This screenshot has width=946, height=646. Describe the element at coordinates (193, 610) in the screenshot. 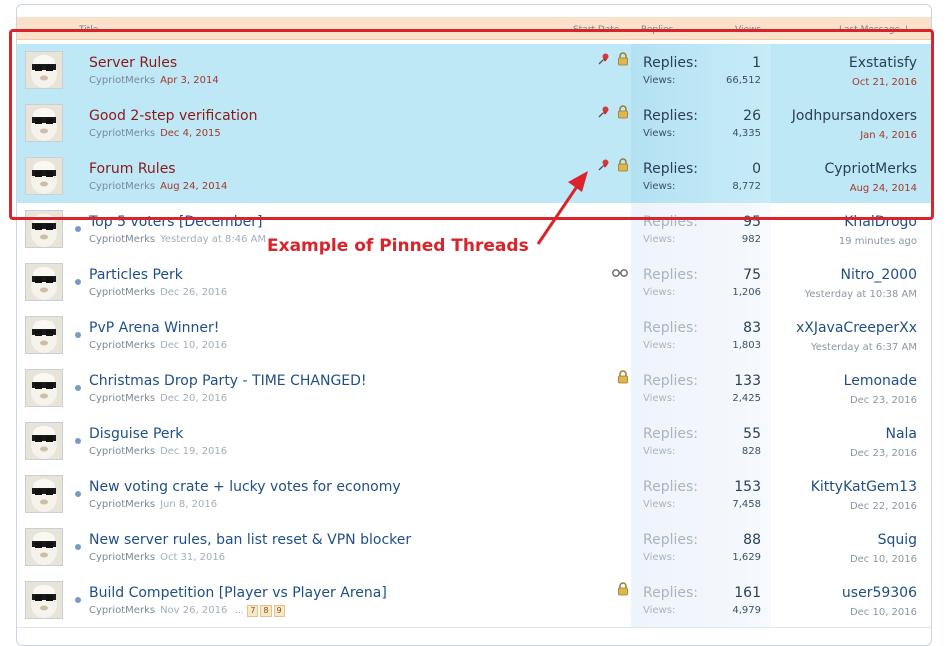

I see `thread-start-date: Nov 26, 2016` at that location.